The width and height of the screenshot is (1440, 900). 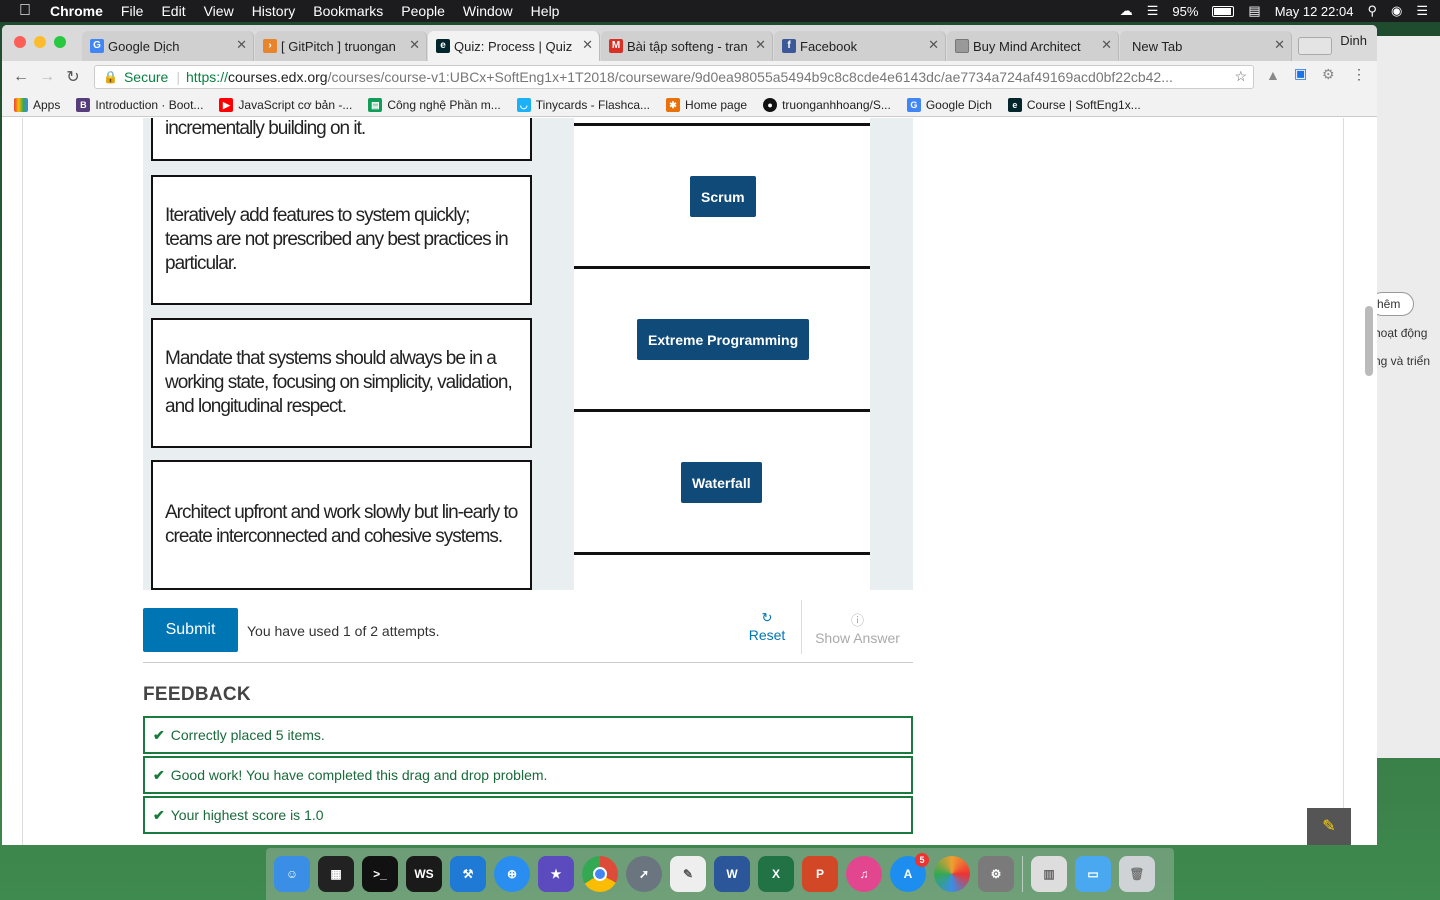 I want to click on star-app-icon: ★, so click(x=556, y=874).